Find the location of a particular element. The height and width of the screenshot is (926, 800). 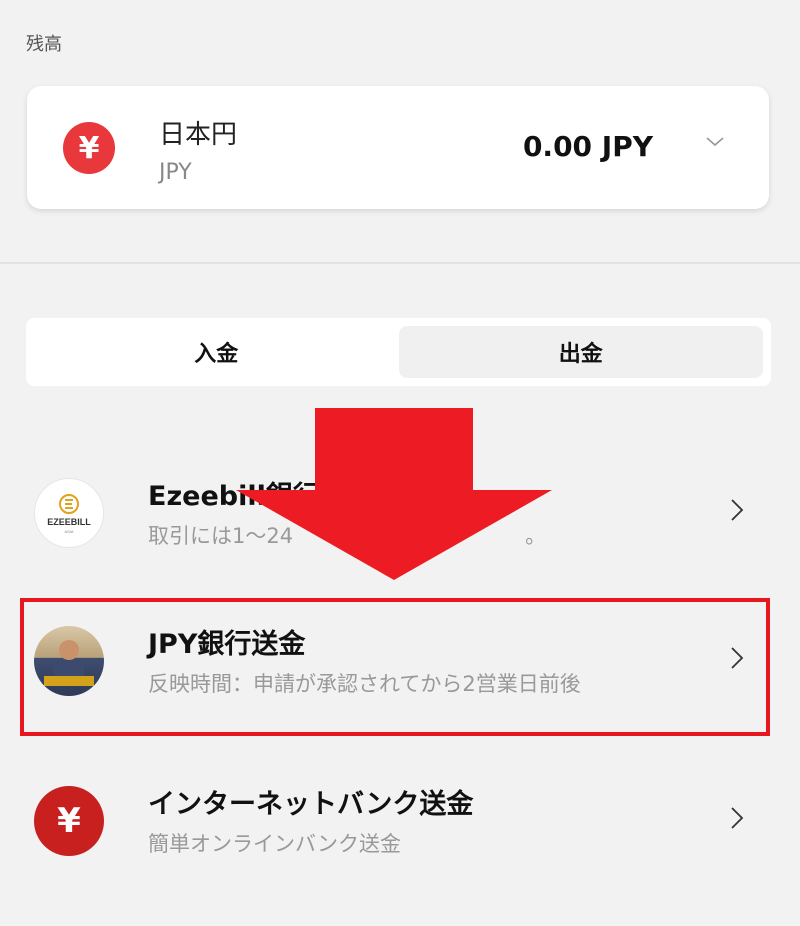

ezeebill-logo-icon: EZEEBILL ASIA is located at coordinates (69, 513).